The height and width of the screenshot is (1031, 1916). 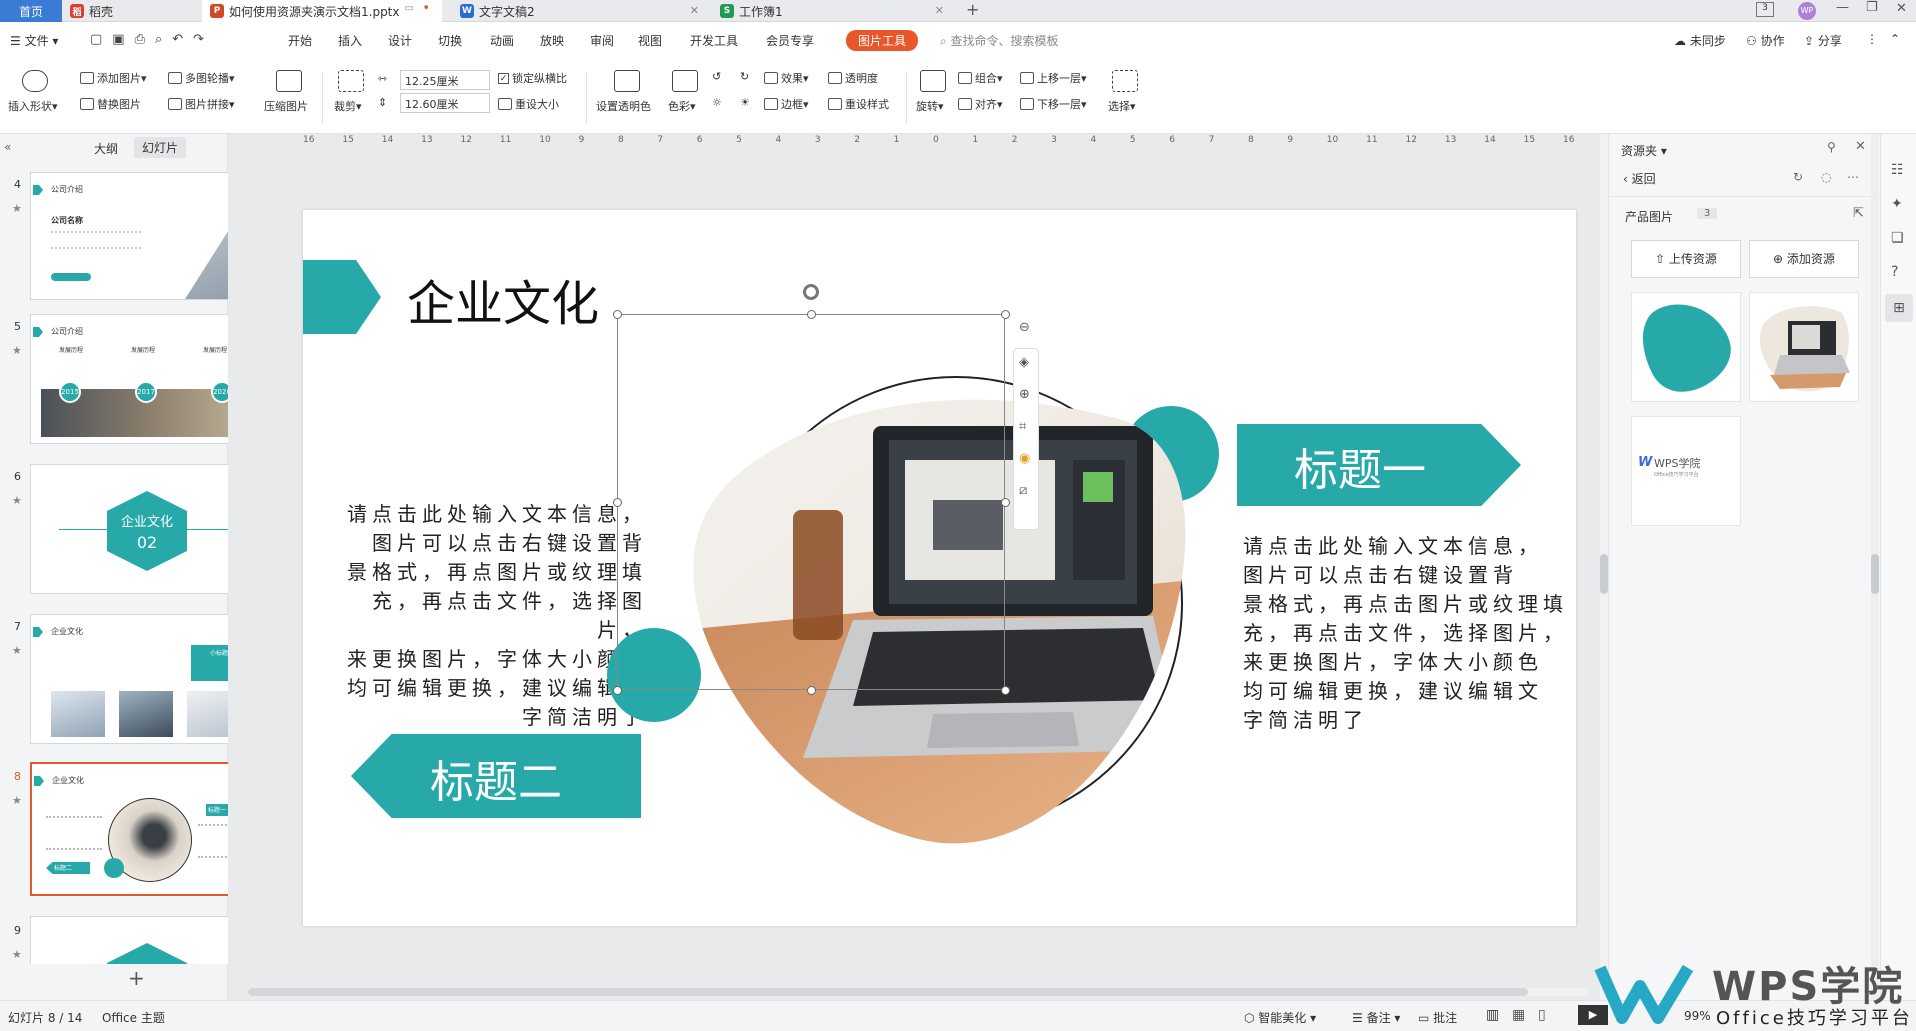 What do you see at coordinates (1492, 1015) in the screenshot?
I see `normal-view-icon: ▥` at bounding box center [1492, 1015].